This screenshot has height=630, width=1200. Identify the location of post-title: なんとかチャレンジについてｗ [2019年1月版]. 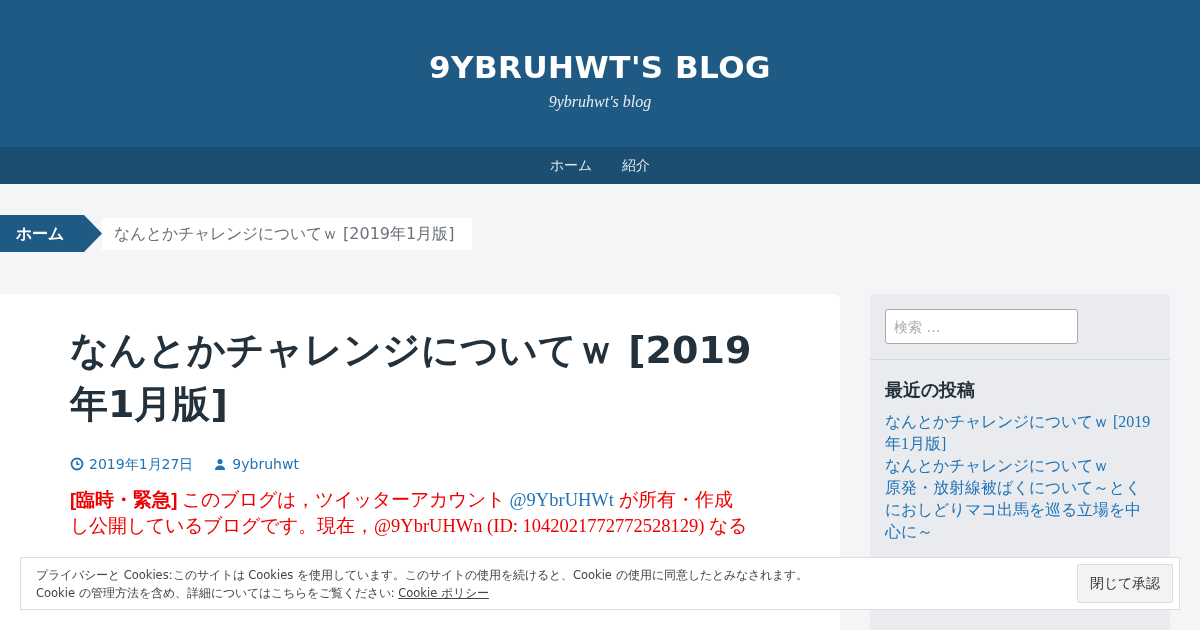
(411, 377).